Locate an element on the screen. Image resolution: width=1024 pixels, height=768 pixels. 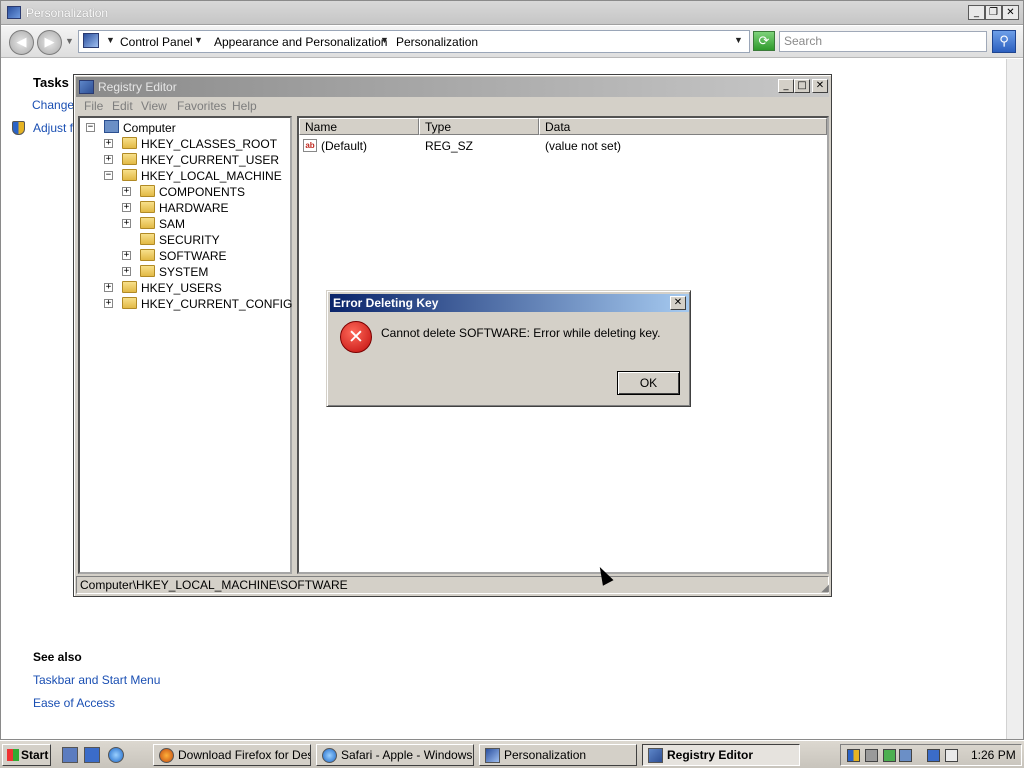
tree-label: SYSTEM is located at coordinates (184, 272).